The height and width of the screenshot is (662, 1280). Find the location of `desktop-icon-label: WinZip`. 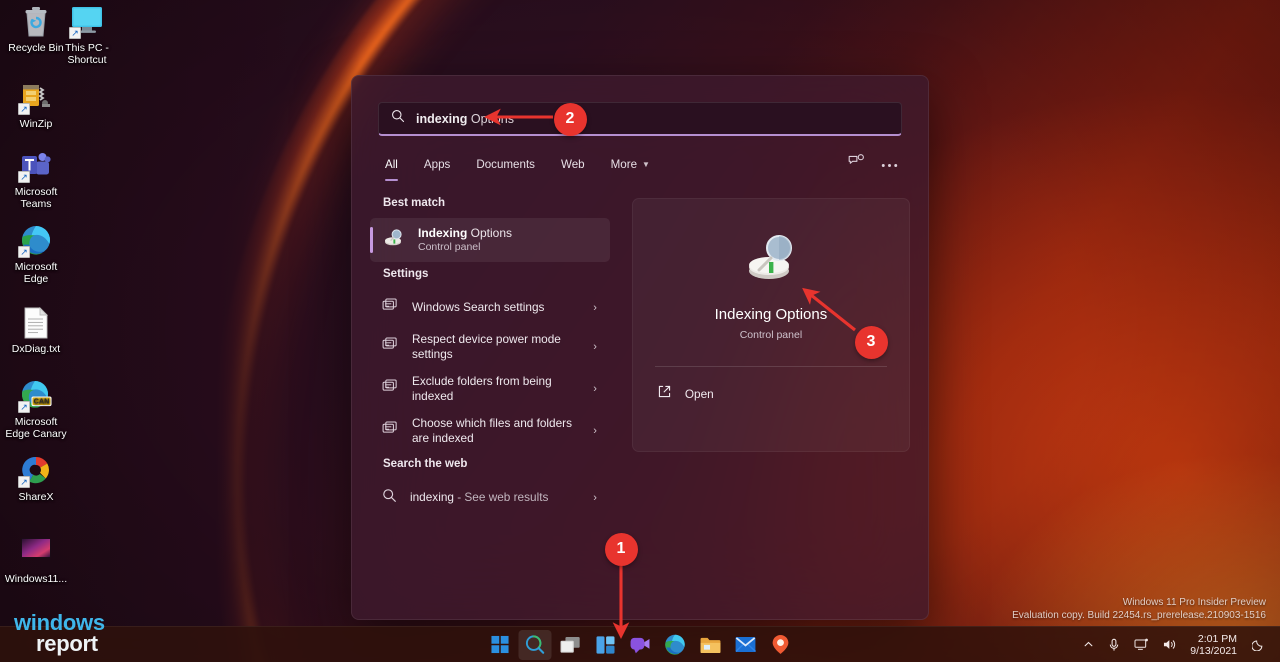

desktop-icon-label: WinZip is located at coordinates (36, 124).